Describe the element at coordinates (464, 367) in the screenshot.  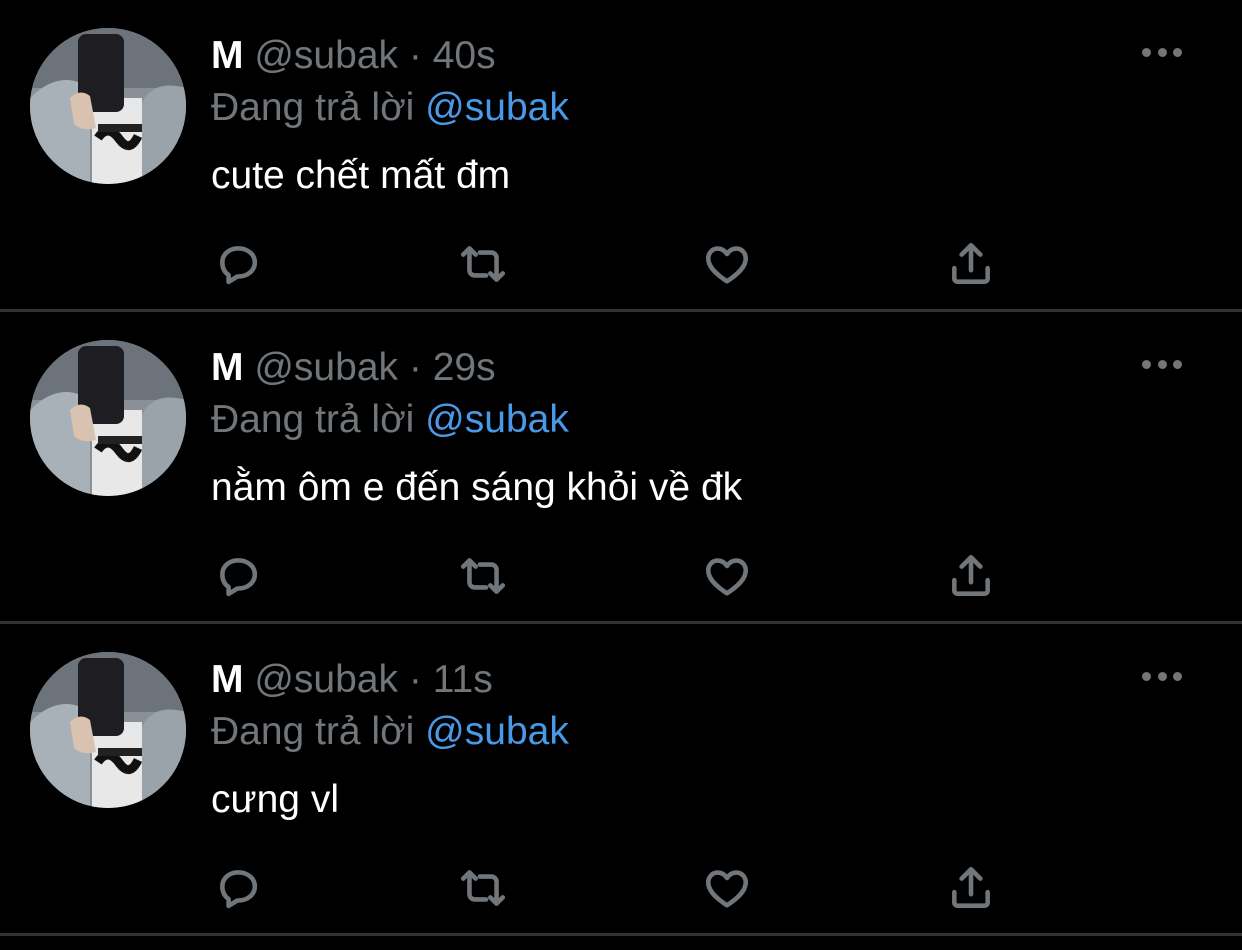
I see `tweet-timestamp: 29s` at that location.